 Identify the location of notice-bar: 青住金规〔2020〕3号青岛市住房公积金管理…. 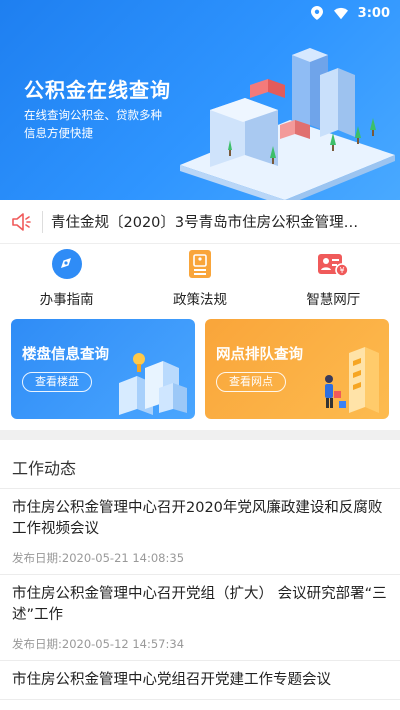
(200, 222).